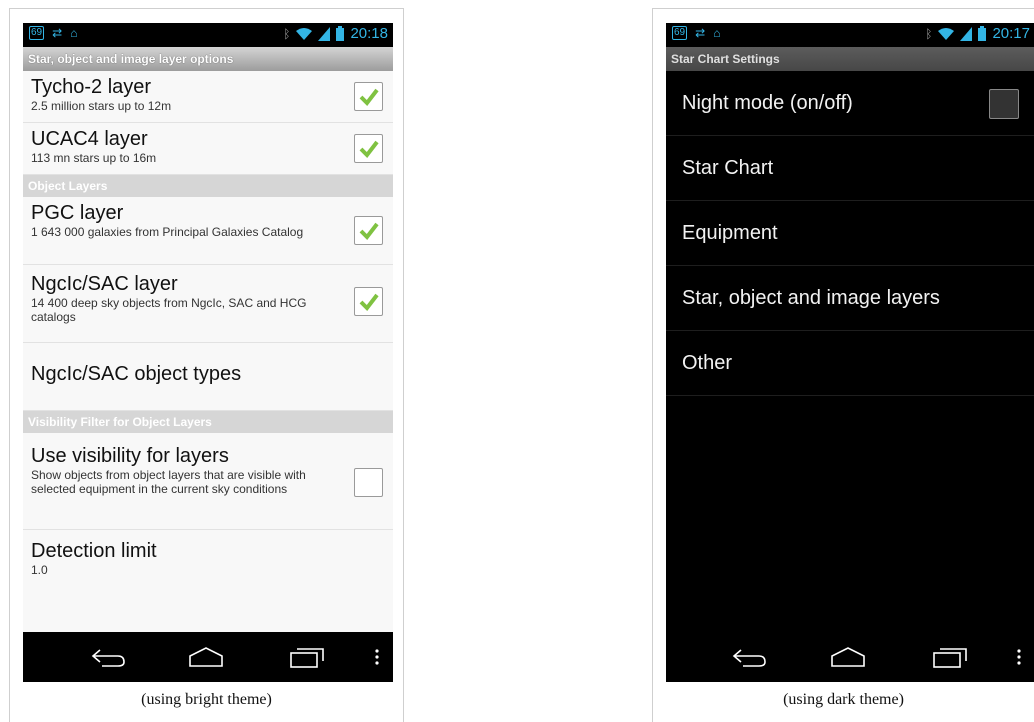 The width and height of the screenshot is (1034, 722). I want to click on pref-ngcic-sac-object-types: NgcIc/SAC object types, so click(208, 377).